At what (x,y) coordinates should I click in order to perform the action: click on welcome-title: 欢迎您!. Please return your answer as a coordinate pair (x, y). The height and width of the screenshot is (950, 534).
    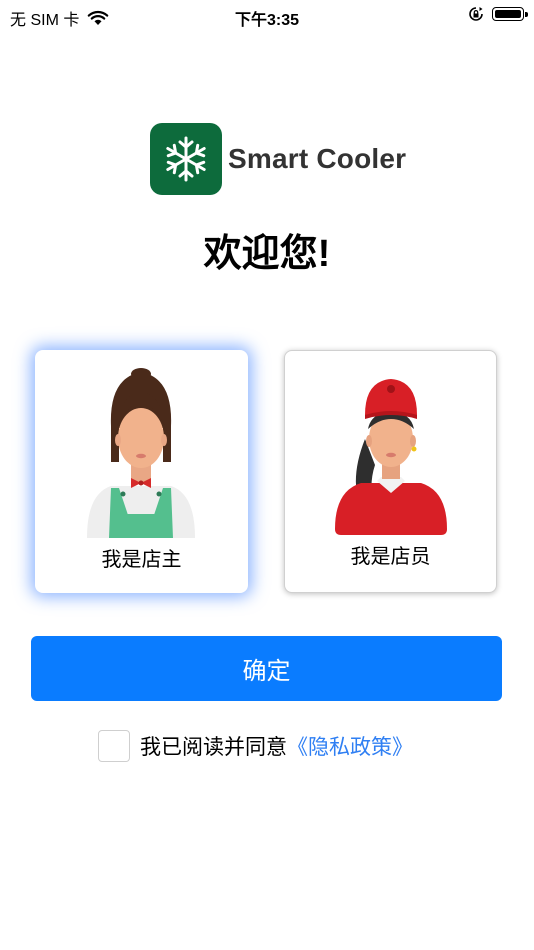
    Looking at the image, I should click on (267, 254).